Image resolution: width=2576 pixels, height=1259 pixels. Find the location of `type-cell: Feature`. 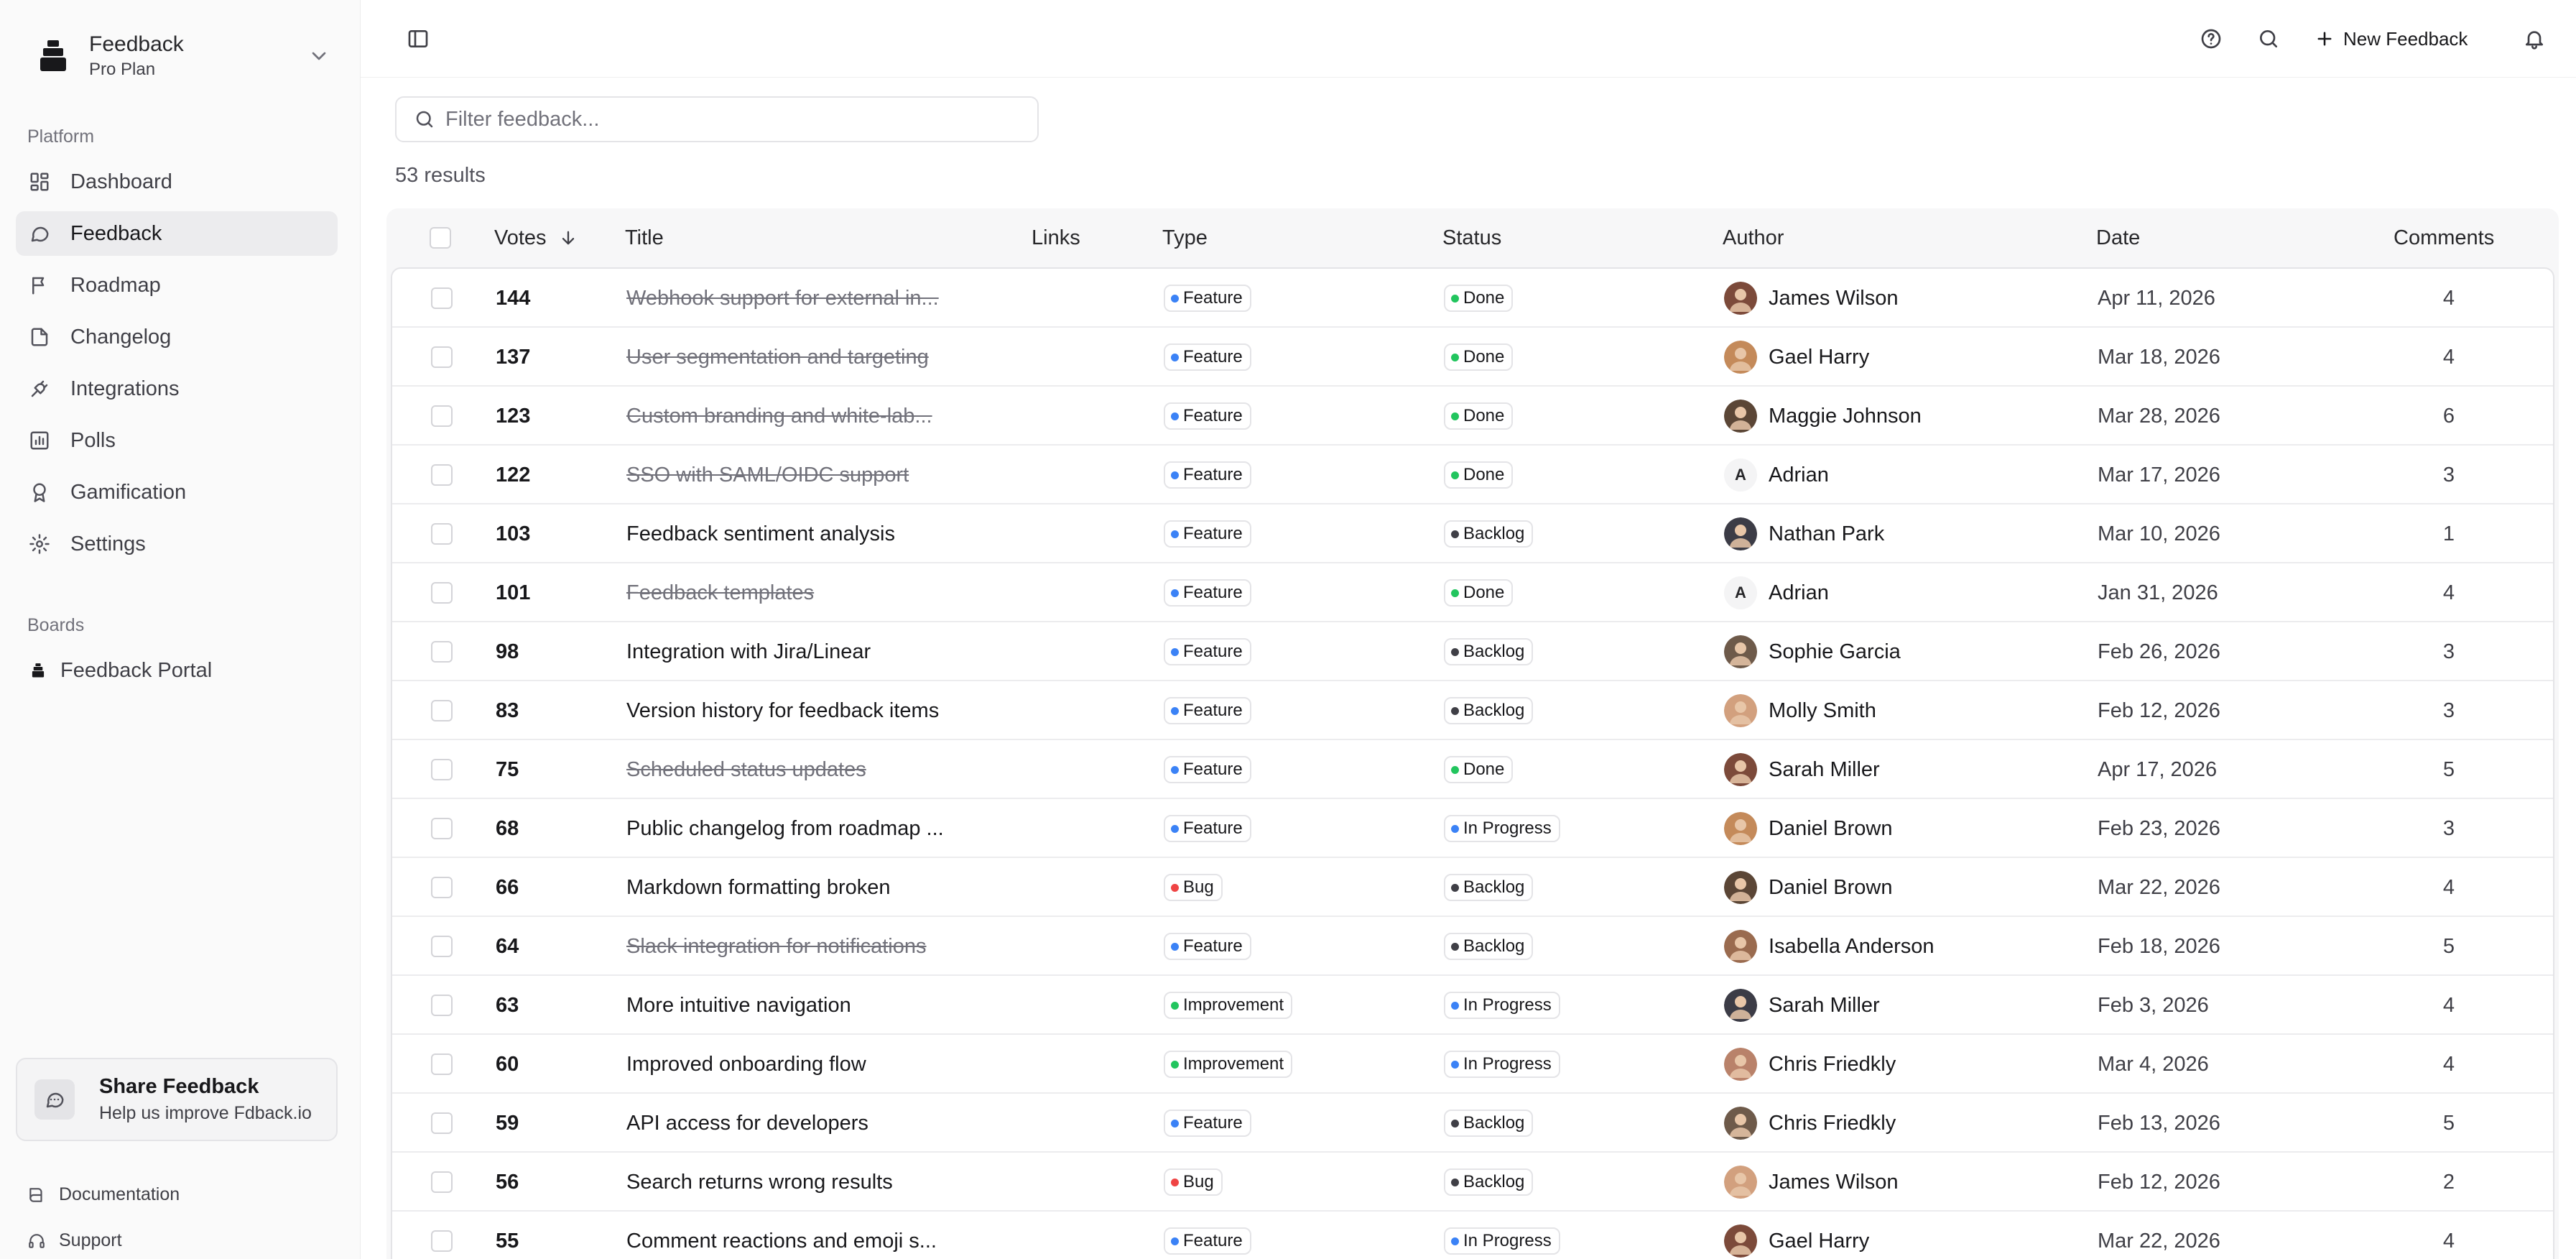

type-cell: Feature is located at coordinates (1207, 769).